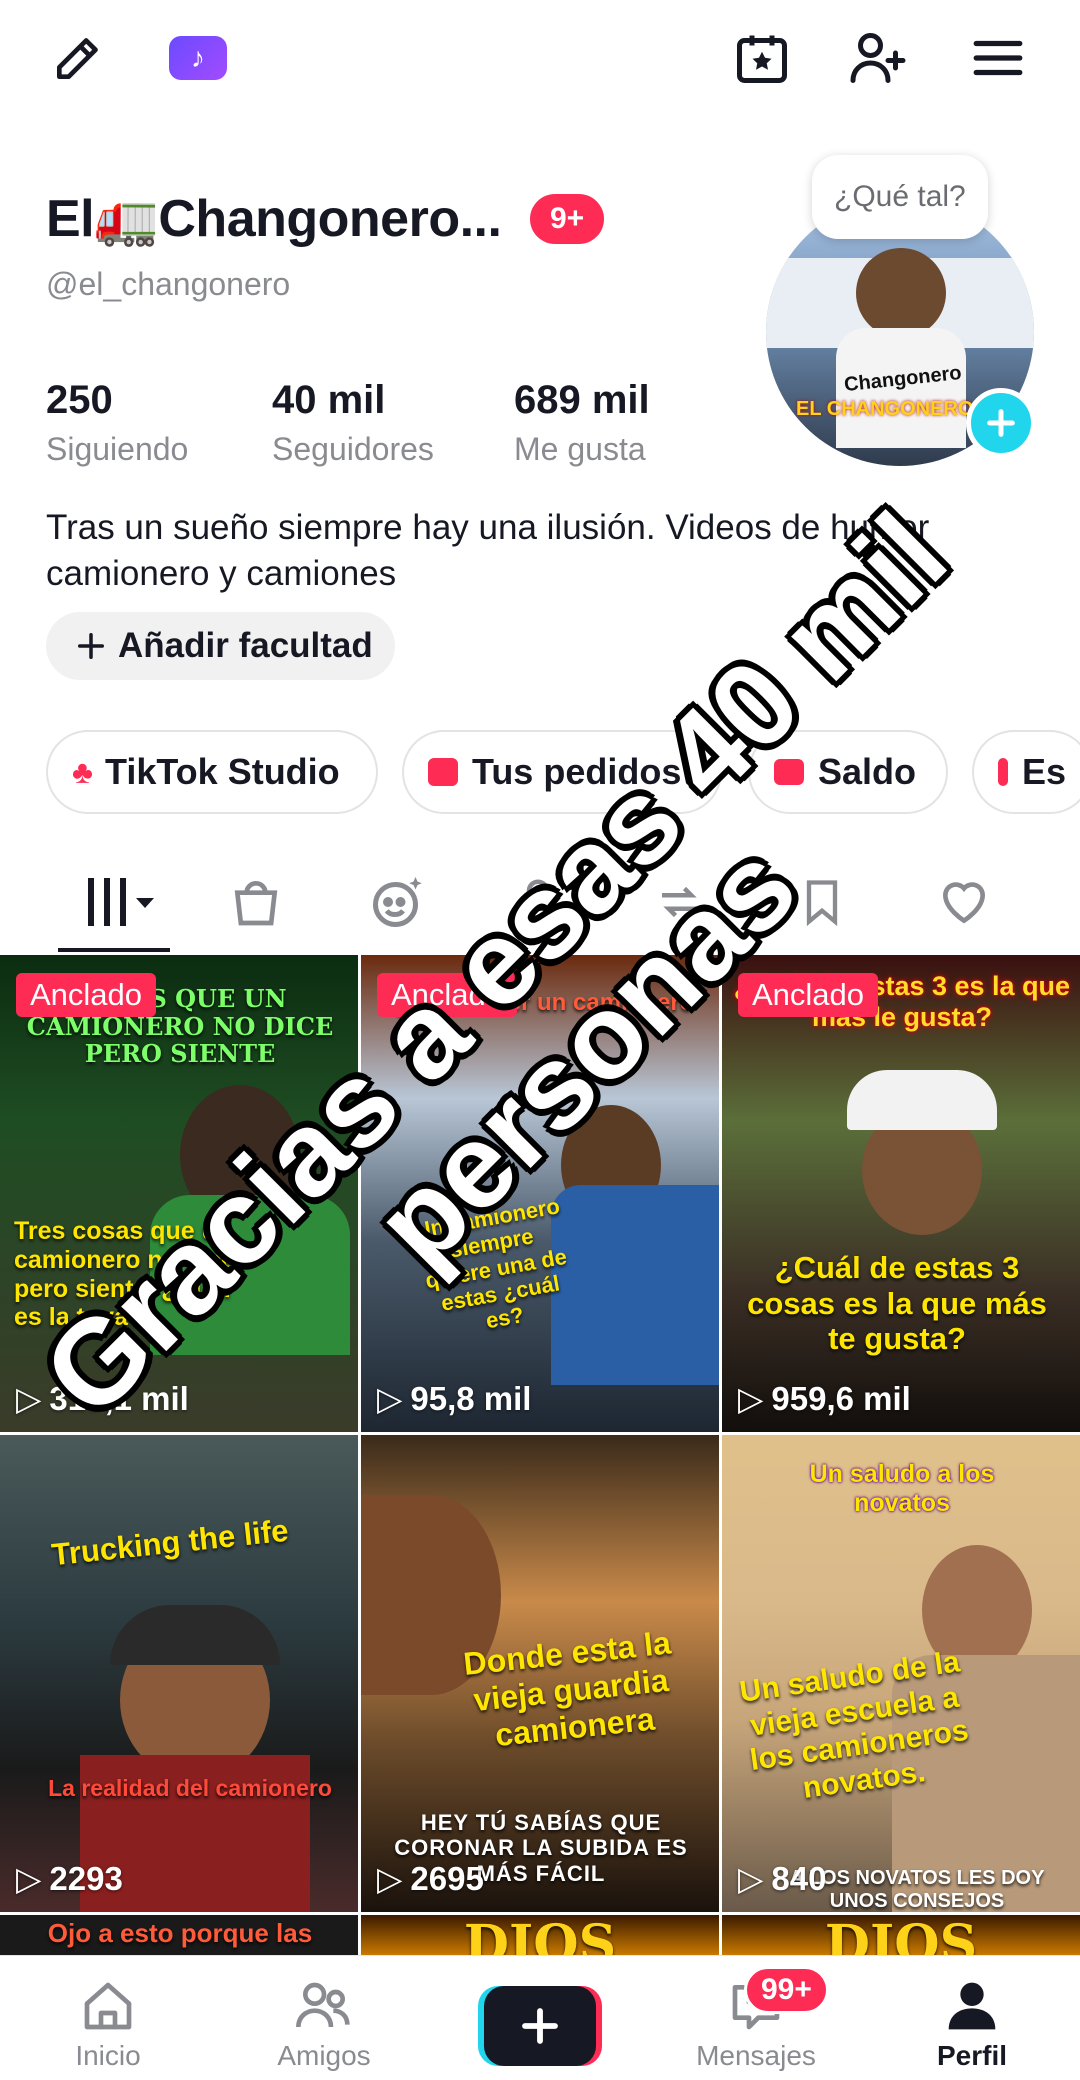 The image size is (1080, 2080). What do you see at coordinates (170, 1542) in the screenshot?
I see `video-title: Trucking the life` at bounding box center [170, 1542].